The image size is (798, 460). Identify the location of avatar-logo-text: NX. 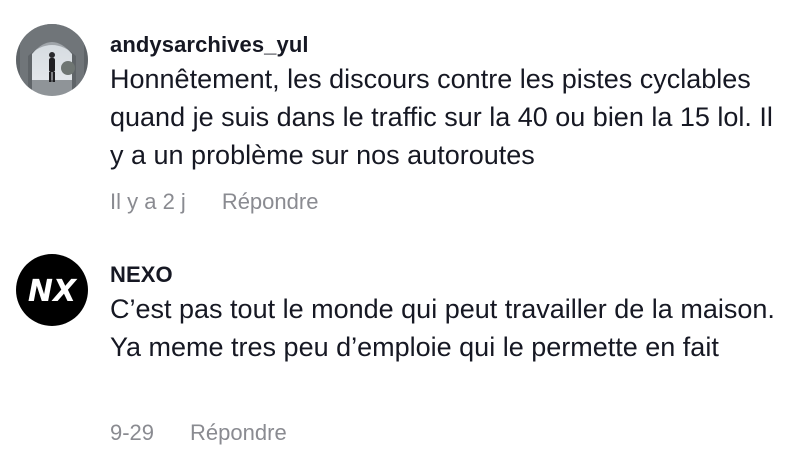
(53, 291).